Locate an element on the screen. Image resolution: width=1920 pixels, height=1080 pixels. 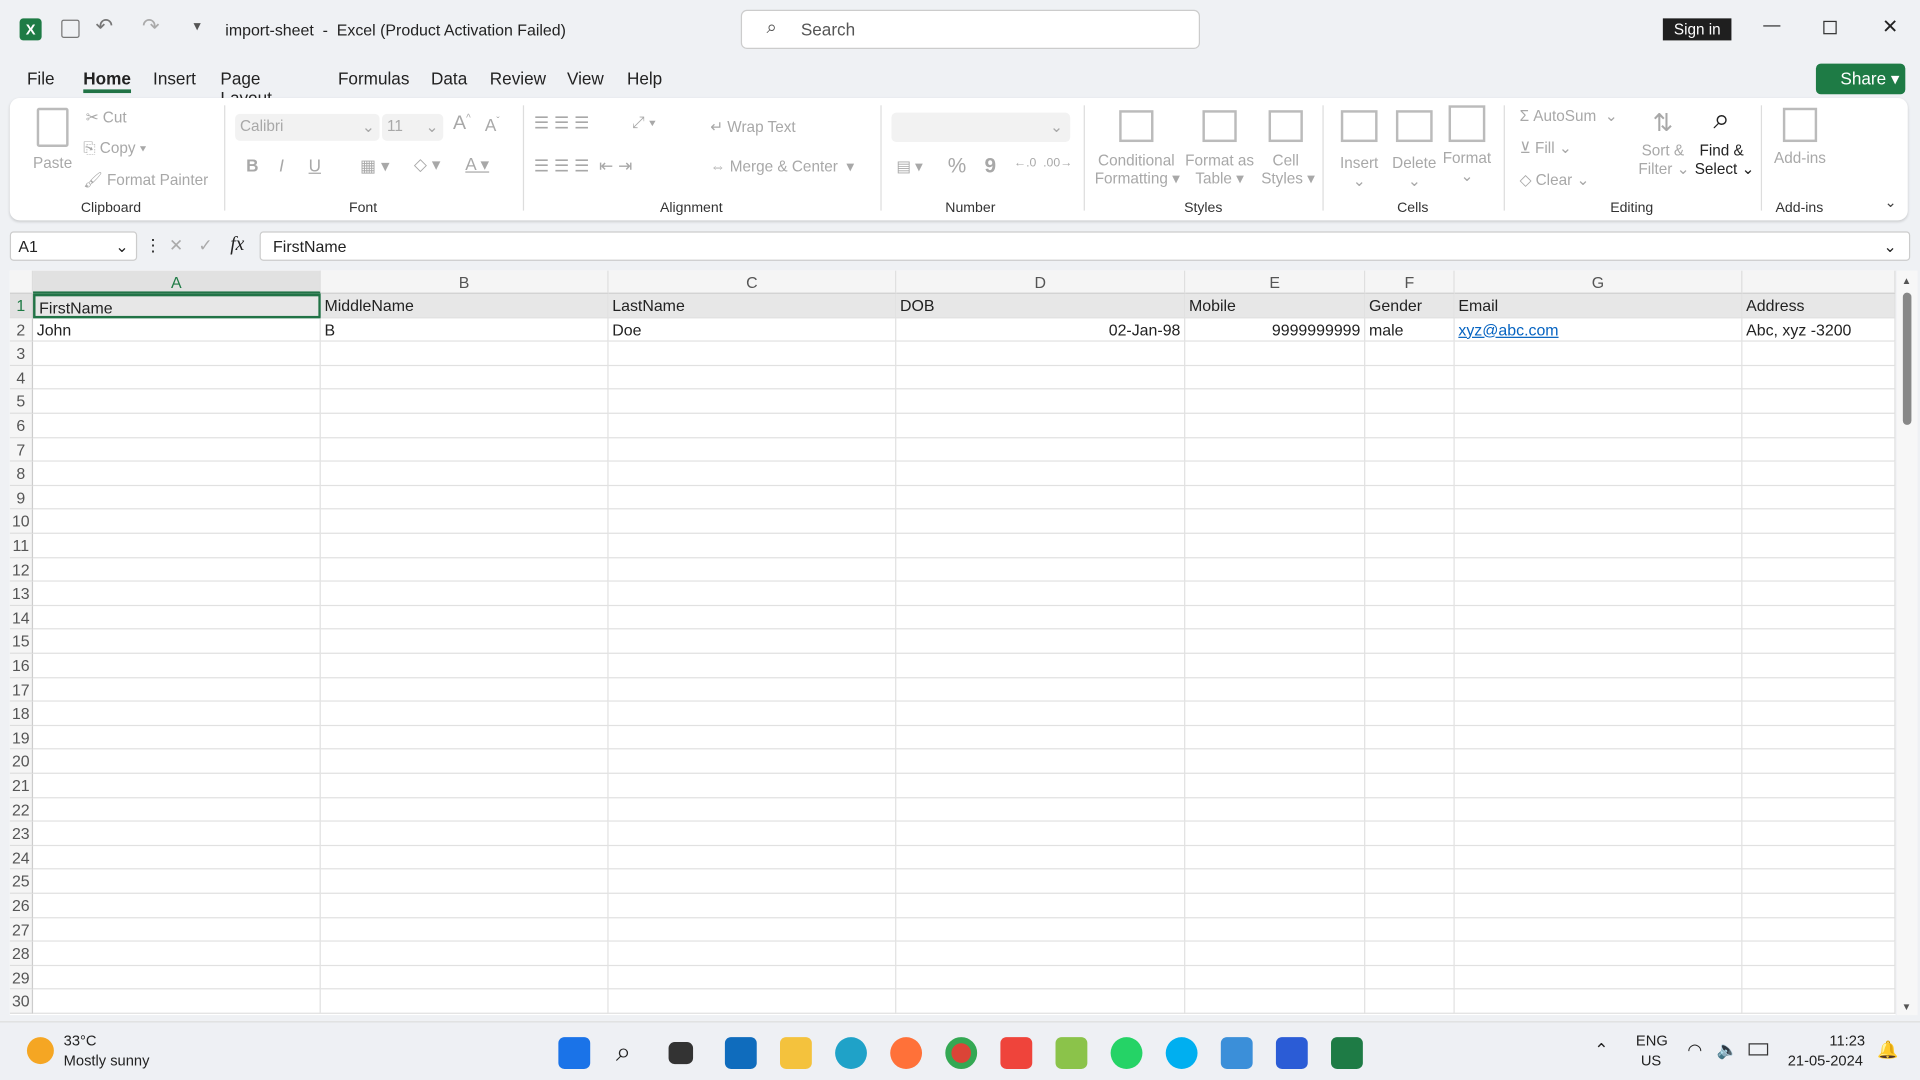
row-header: 12 is located at coordinates (21, 569).